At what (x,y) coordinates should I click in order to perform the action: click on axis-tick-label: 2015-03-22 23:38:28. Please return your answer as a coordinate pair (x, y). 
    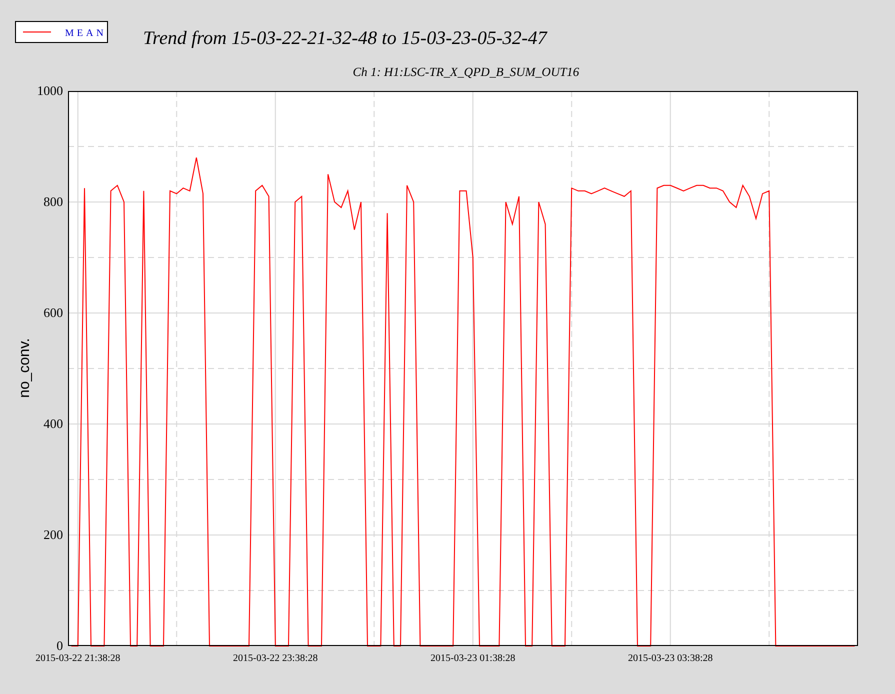
    Looking at the image, I should click on (275, 658).